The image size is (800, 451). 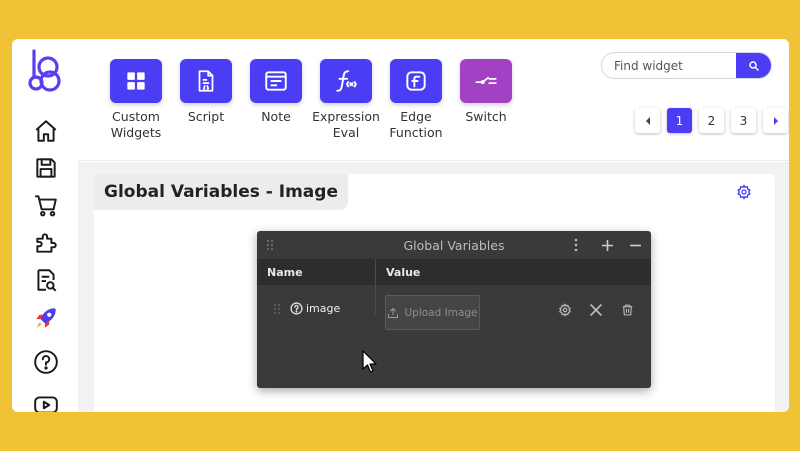 I want to click on loop-logo-icon, so click(x=46, y=71).